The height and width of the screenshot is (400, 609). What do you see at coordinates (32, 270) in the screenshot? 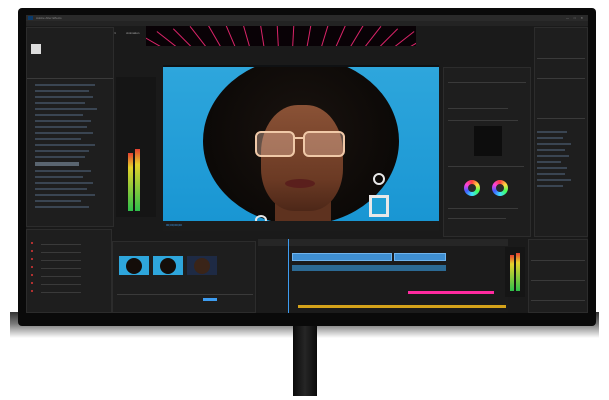
I see `layer-color-labels` at bounding box center [32, 270].